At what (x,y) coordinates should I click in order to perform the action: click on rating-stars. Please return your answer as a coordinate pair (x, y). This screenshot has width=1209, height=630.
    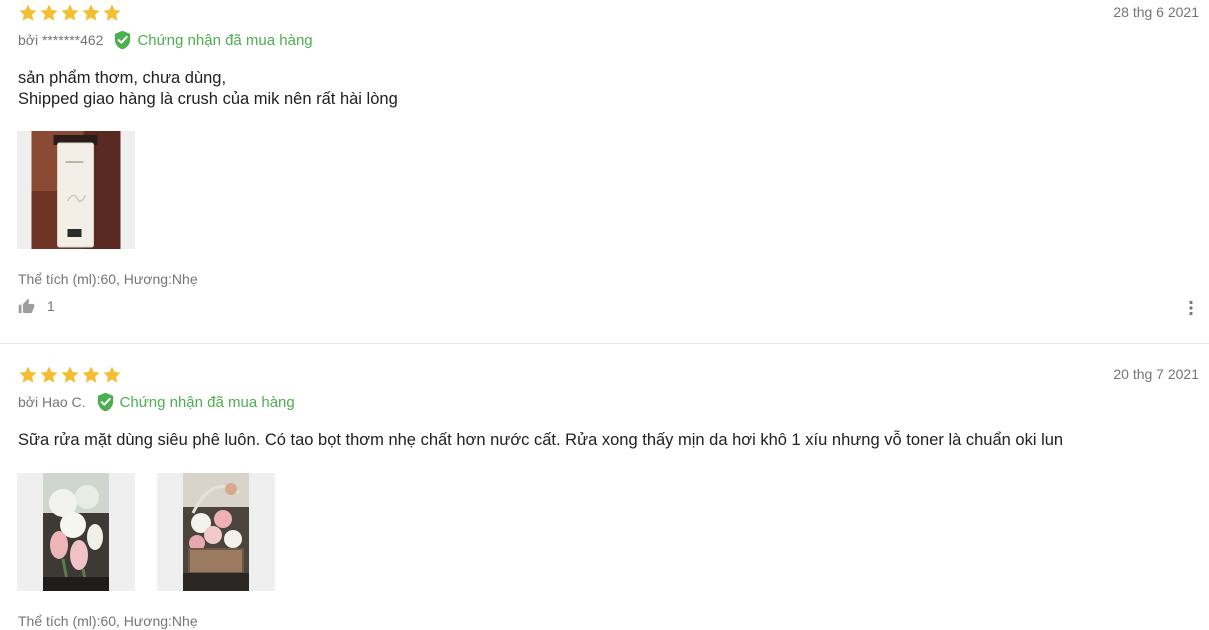
    Looking at the image, I should click on (70, 375).